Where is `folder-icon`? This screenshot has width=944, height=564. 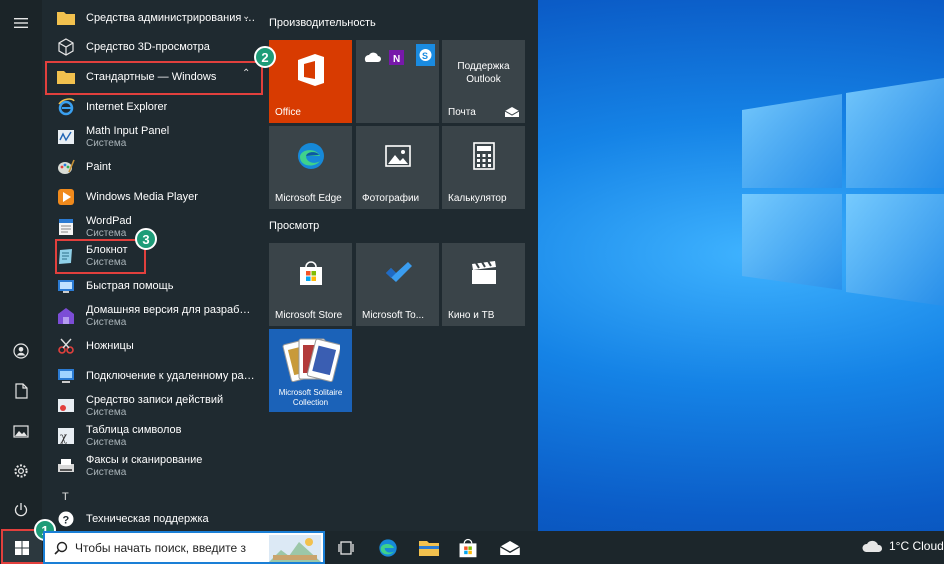
folder-icon is located at coordinates (66, 18).